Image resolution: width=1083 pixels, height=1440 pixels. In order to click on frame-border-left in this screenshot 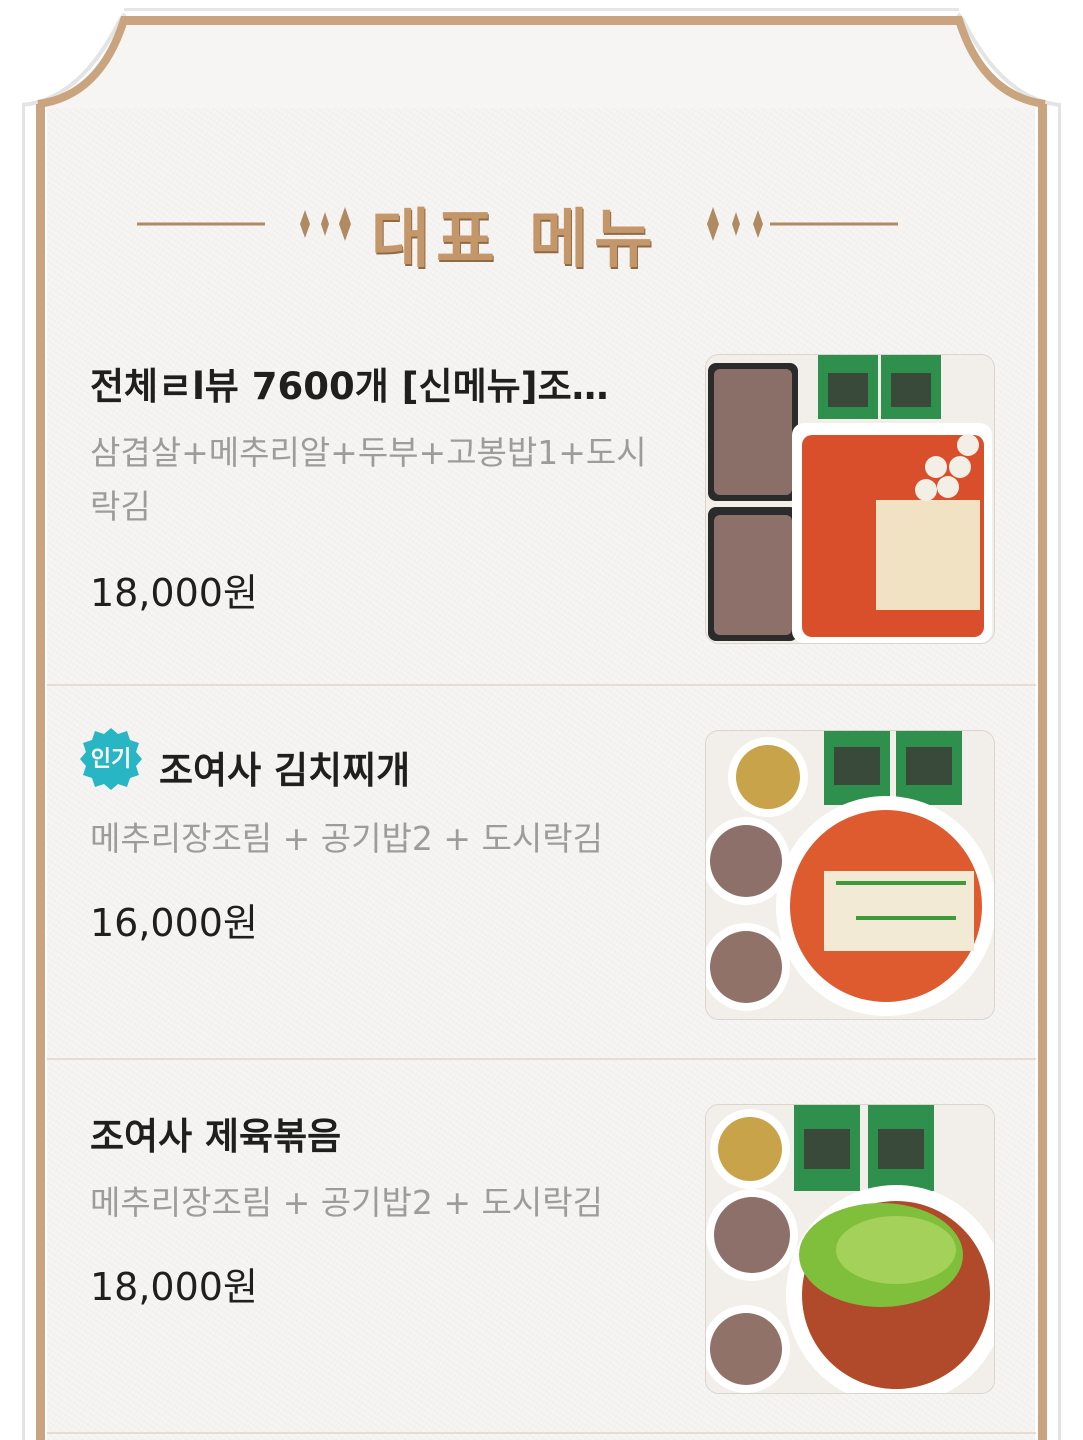, I will do `click(40, 772)`.